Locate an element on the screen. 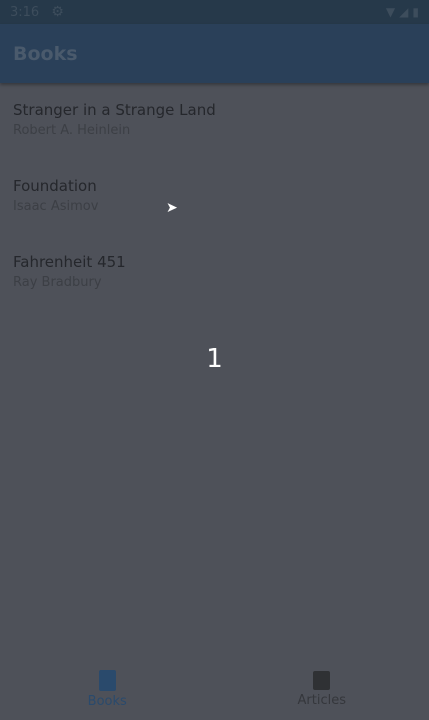 The height and width of the screenshot is (720, 429). tab-books: Books is located at coordinates (107, 689).